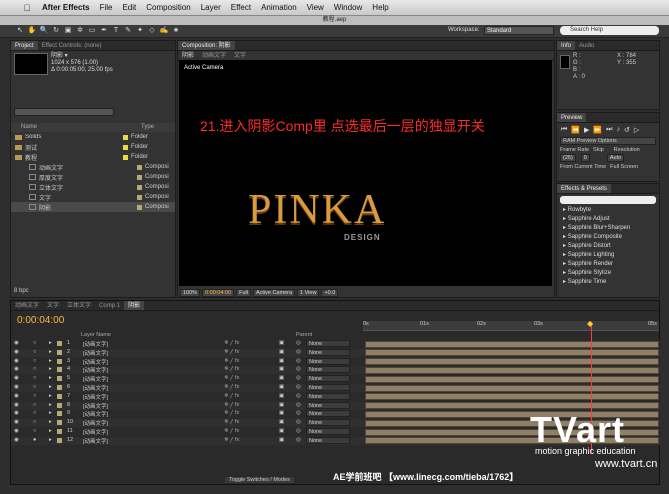 The width and height of the screenshot is (669, 494). What do you see at coordinates (206, 45) in the screenshot?
I see `tab-composition: Composition: 阴影` at bounding box center [206, 45].